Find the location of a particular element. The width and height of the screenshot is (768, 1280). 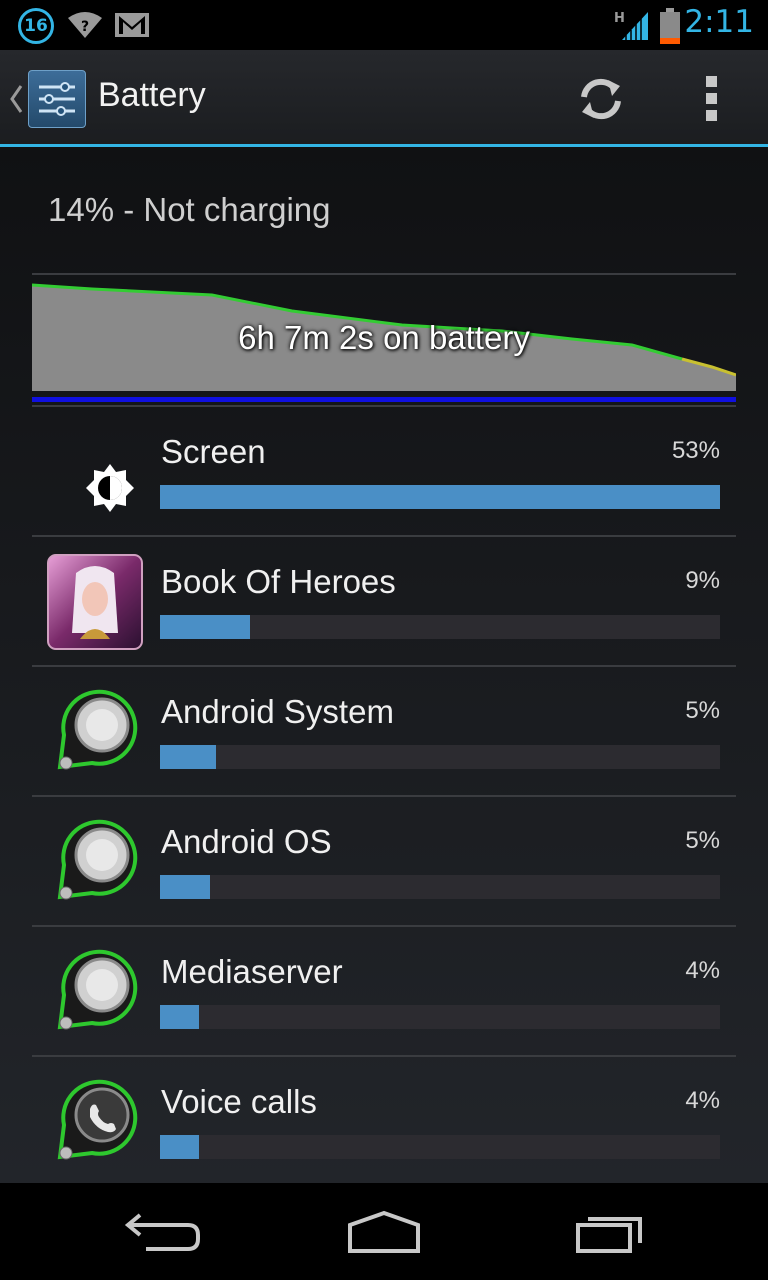

phone-icon is located at coordinates (97, 1119).